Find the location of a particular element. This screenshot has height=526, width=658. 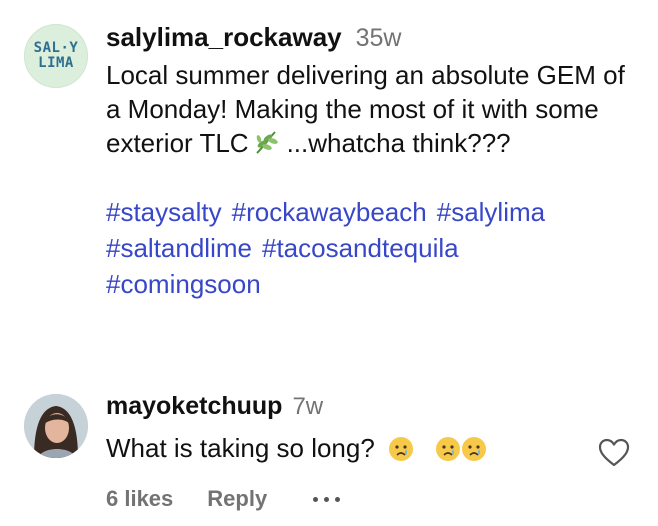

comment-text-content: What is taking so long? is located at coordinates (240, 448).